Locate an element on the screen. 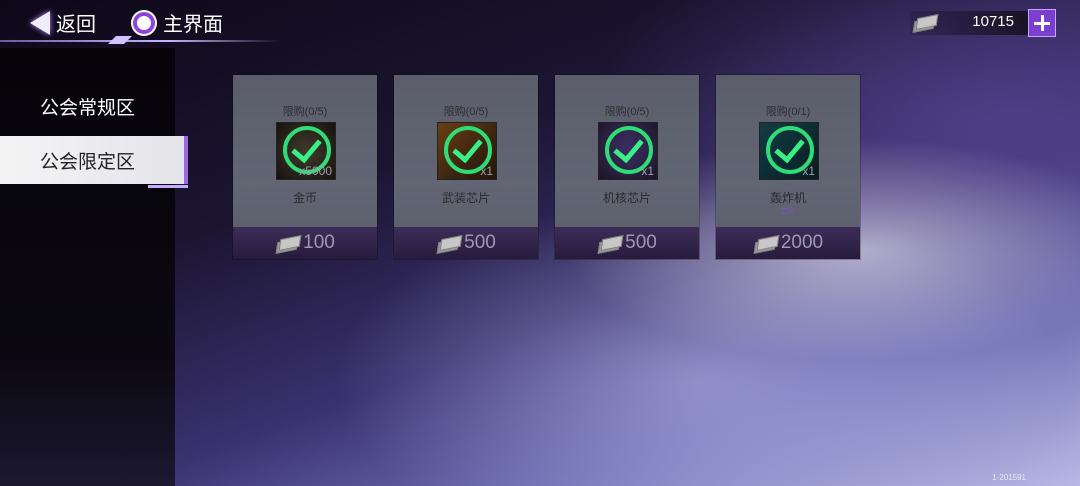  item-name: 金币 is located at coordinates (304, 198).